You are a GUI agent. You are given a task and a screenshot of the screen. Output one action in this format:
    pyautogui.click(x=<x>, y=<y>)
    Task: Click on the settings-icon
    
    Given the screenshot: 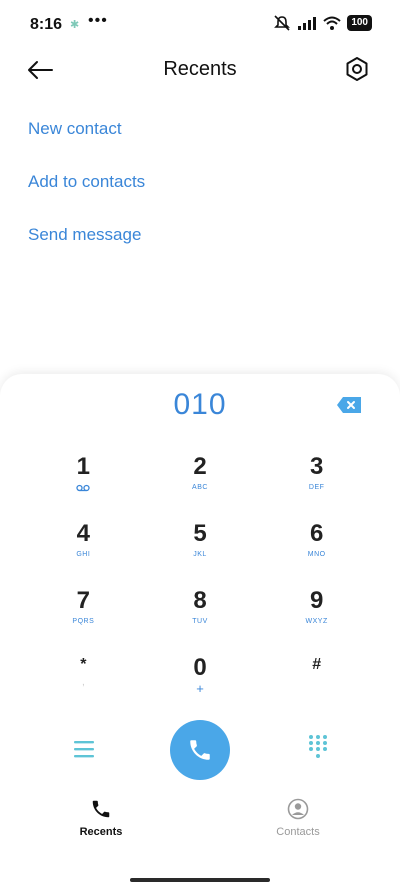 What is the action you would take?
    pyautogui.click(x=357, y=69)
    